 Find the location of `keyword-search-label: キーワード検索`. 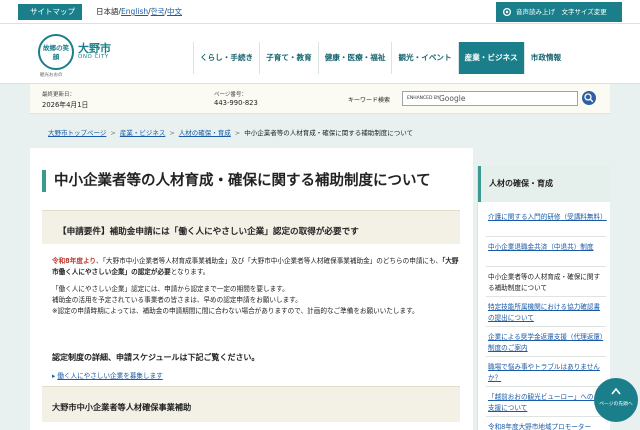

keyword-search-label: キーワード検索 is located at coordinates (369, 100).